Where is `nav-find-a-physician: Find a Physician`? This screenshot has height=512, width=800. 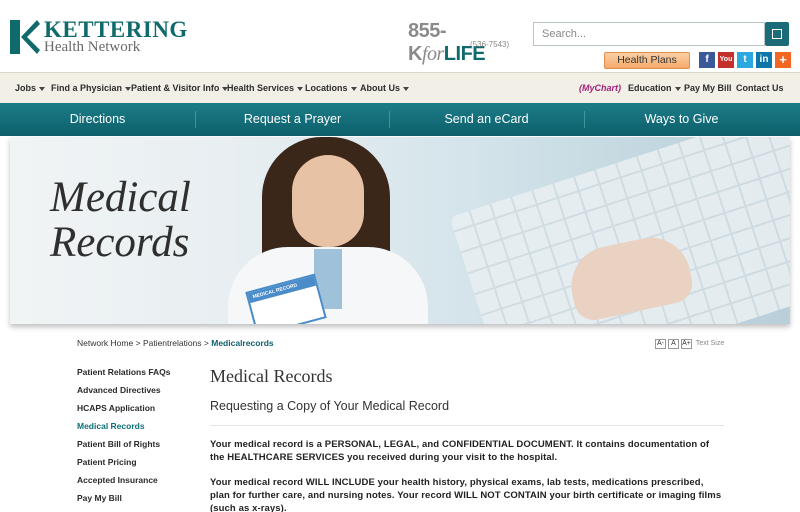 nav-find-a-physician: Find a Physician is located at coordinates (91, 88).